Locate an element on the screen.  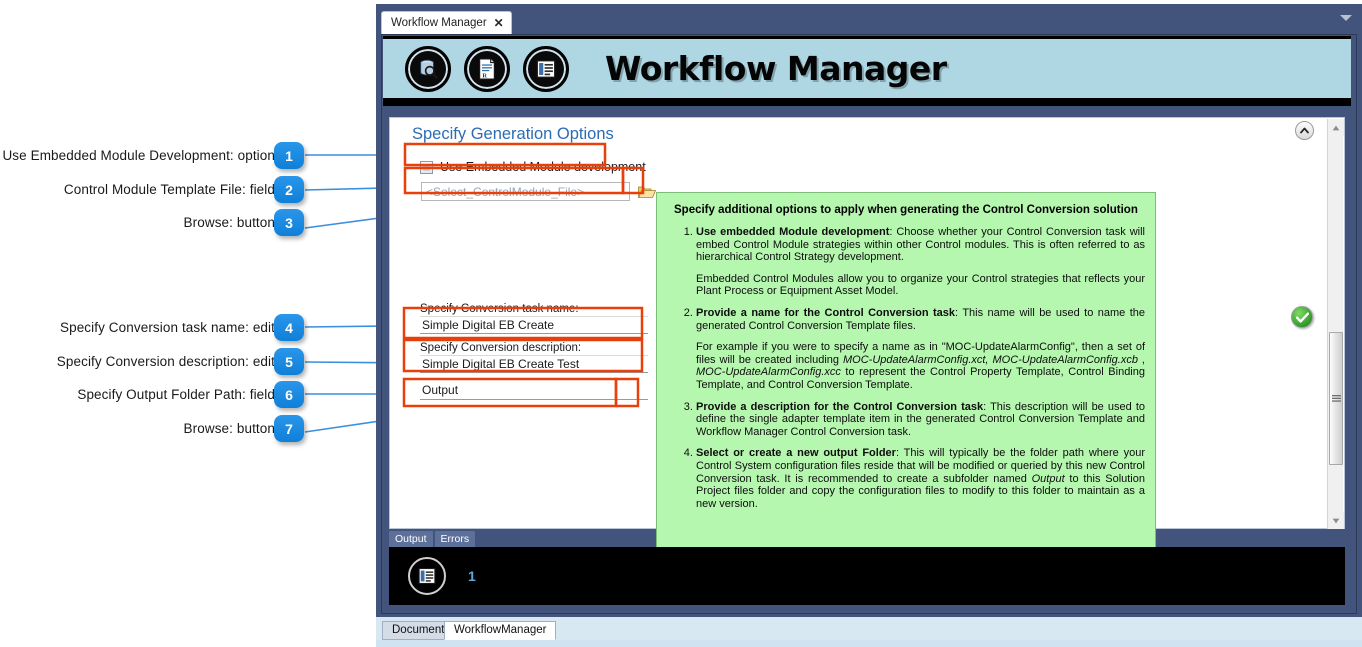
banner-title: Workflow Manager is located at coordinates (776, 68).